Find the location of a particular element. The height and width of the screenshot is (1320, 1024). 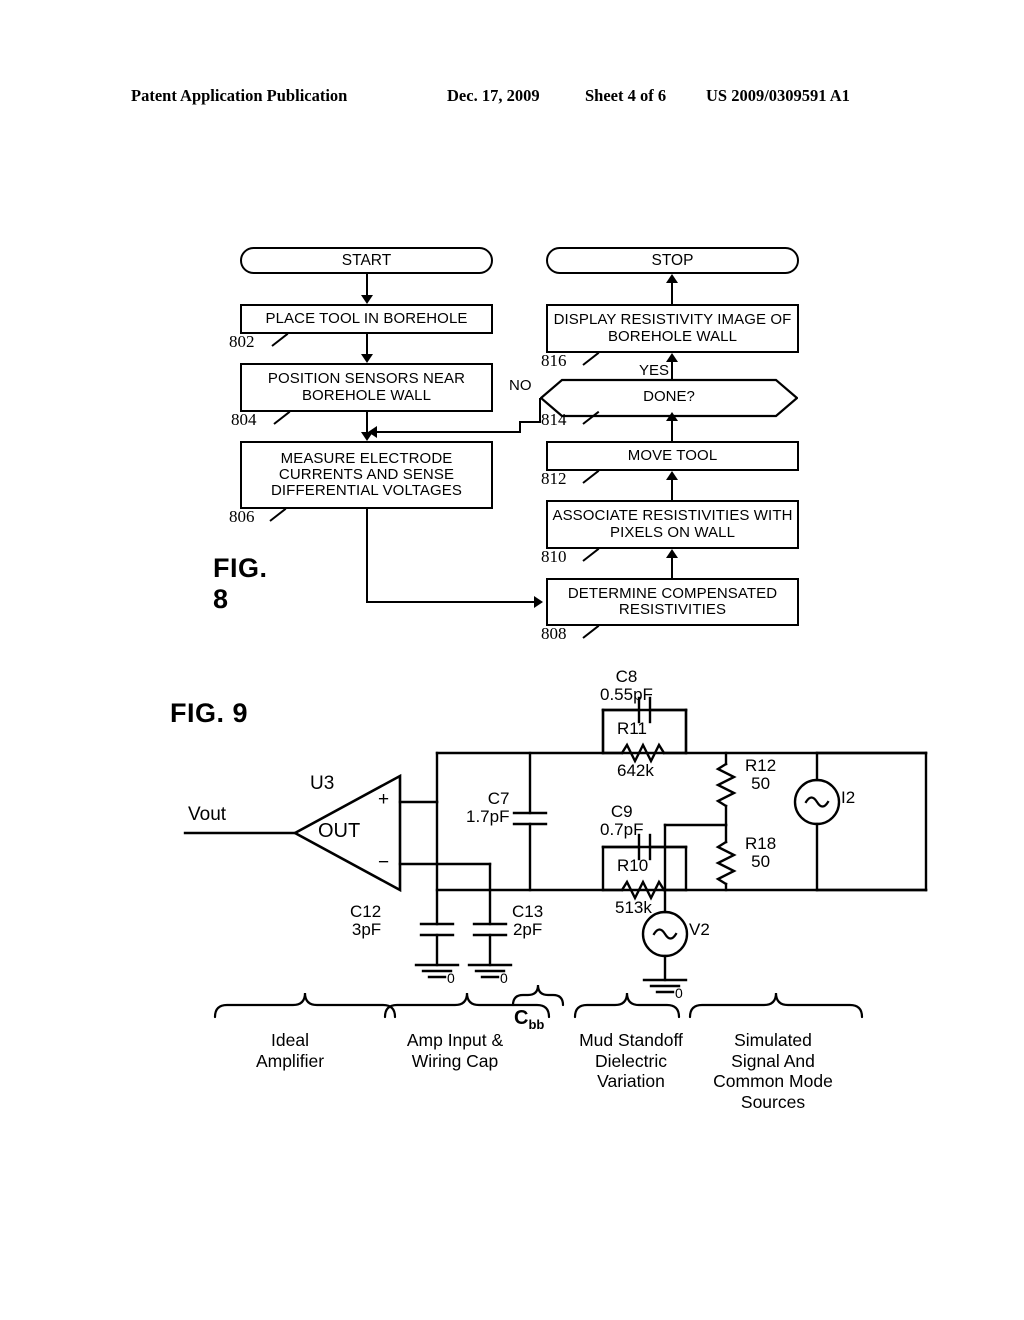

component-label-R11: R11 is located at coordinates (632, 728).